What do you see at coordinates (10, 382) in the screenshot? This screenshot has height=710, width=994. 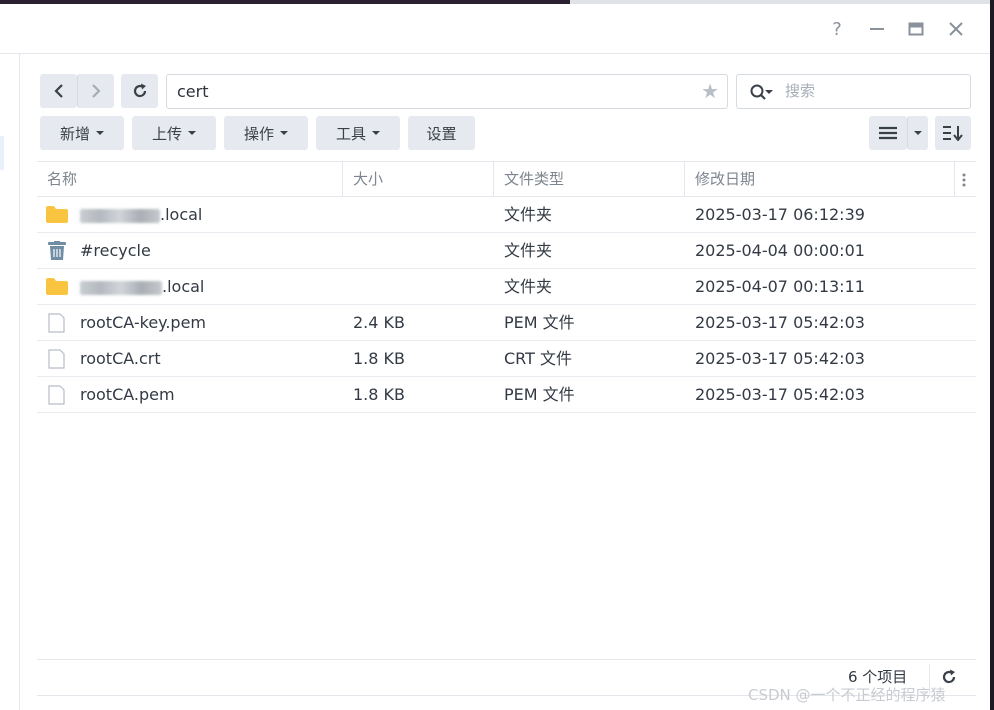 I see `sidebar-tree` at bounding box center [10, 382].